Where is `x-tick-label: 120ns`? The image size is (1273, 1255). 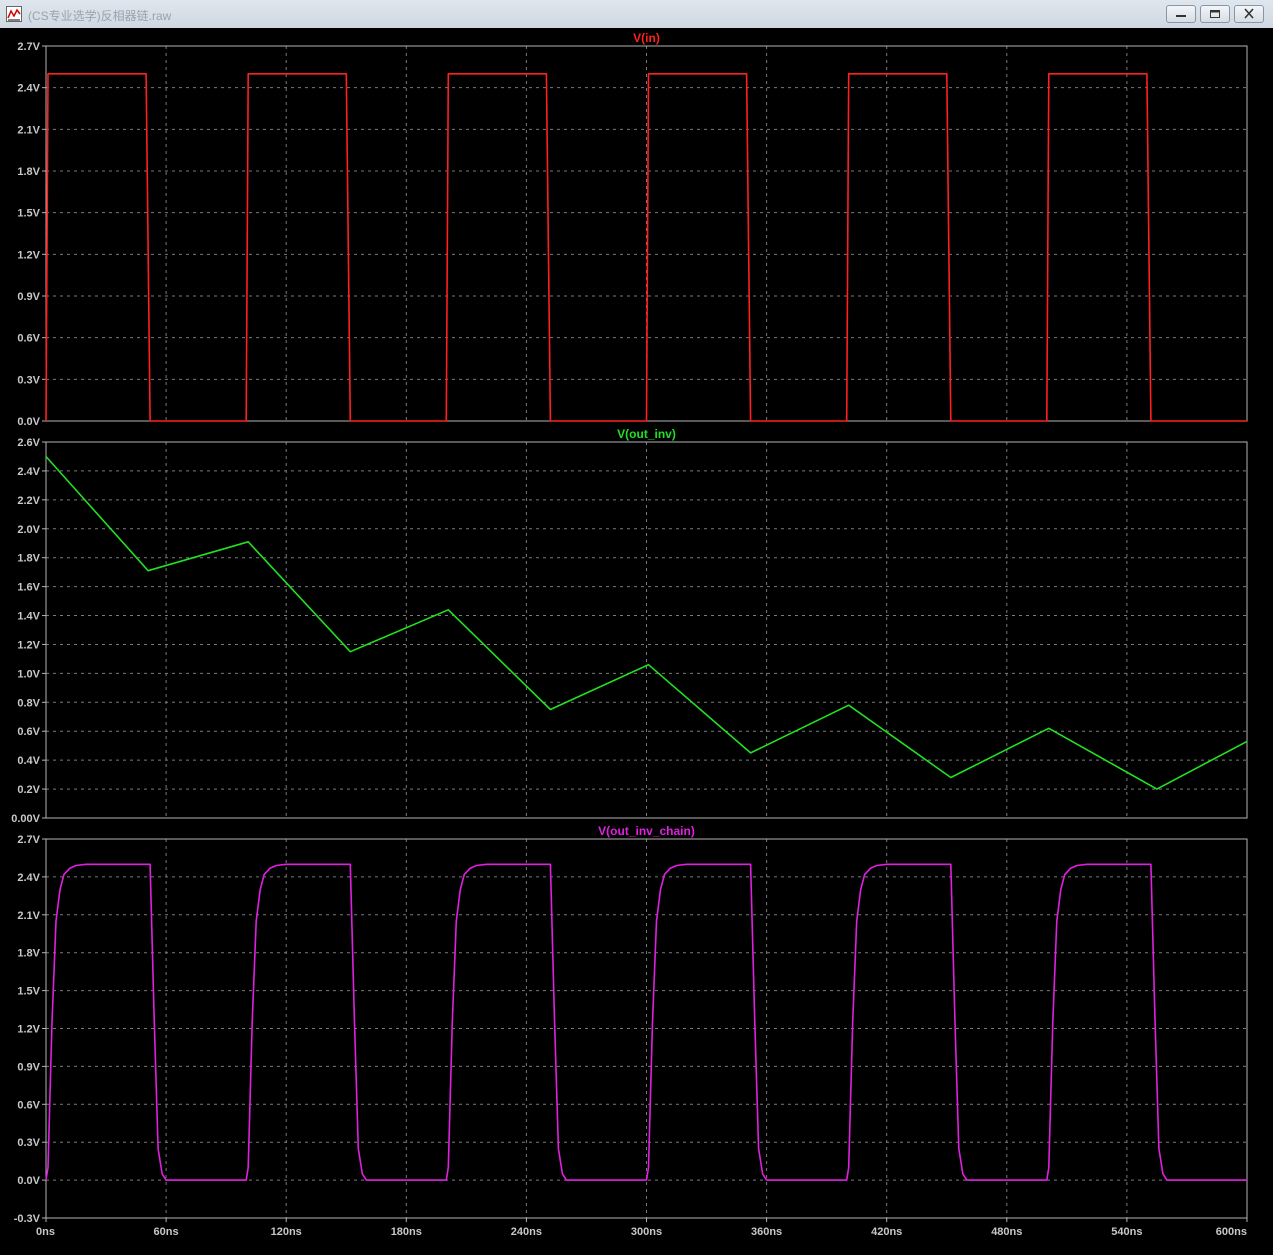
x-tick-label: 120ns is located at coordinates (286, 1232).